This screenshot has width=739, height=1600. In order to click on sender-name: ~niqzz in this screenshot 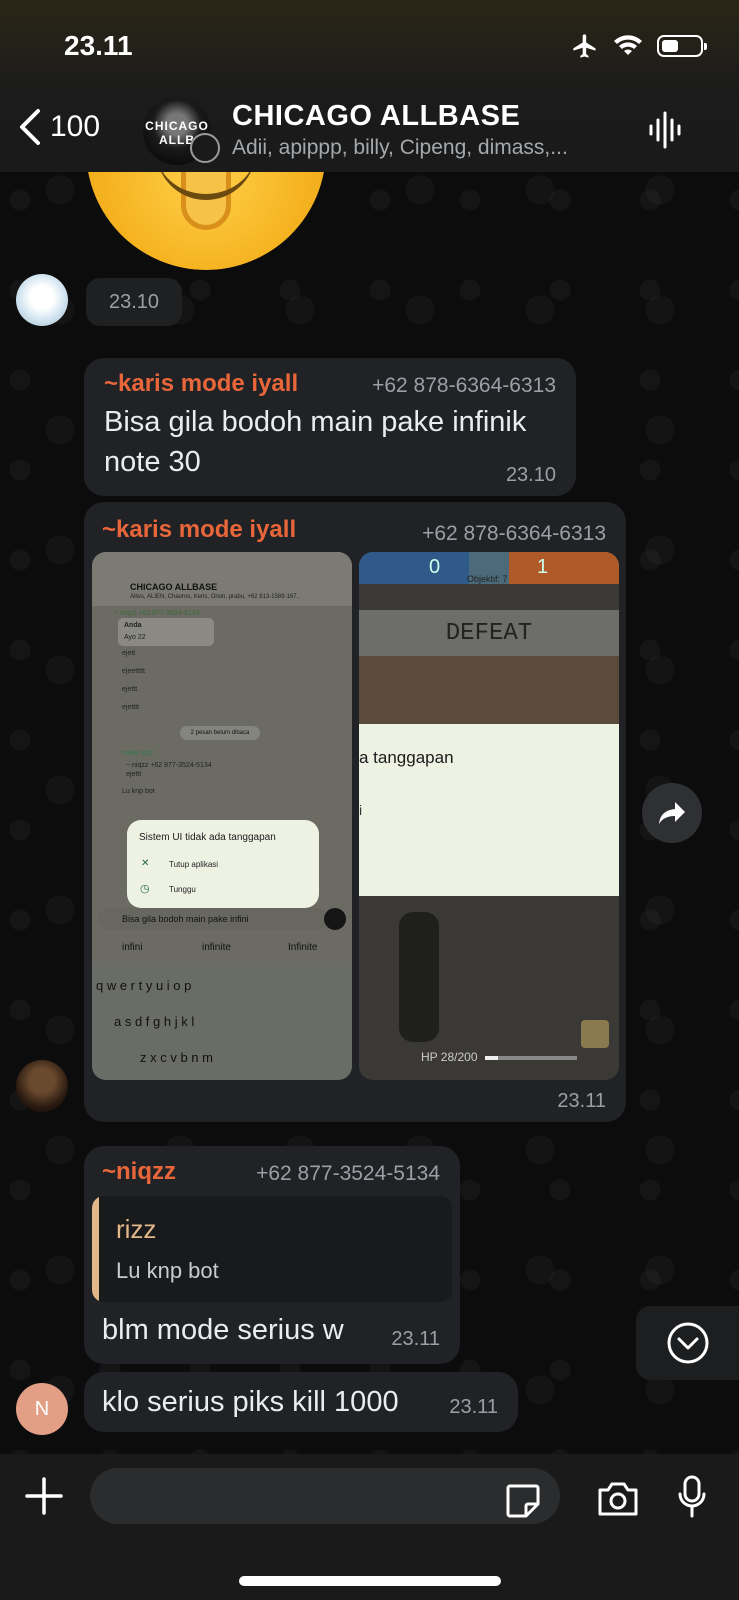, I will do `click(139, 1172)`.